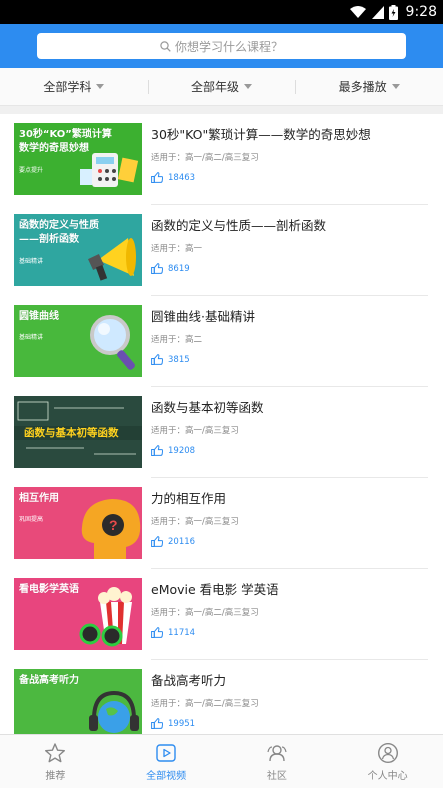  What do you see at coordinates (55, 753) in the screenshot?
I see `star-icon` at bounding box center [55, 753].